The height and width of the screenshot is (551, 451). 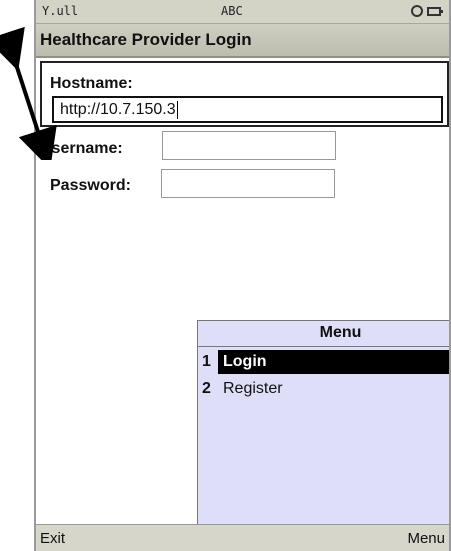 I want to click on menu-item-login: 1 Login, so click(x=323, y=362).